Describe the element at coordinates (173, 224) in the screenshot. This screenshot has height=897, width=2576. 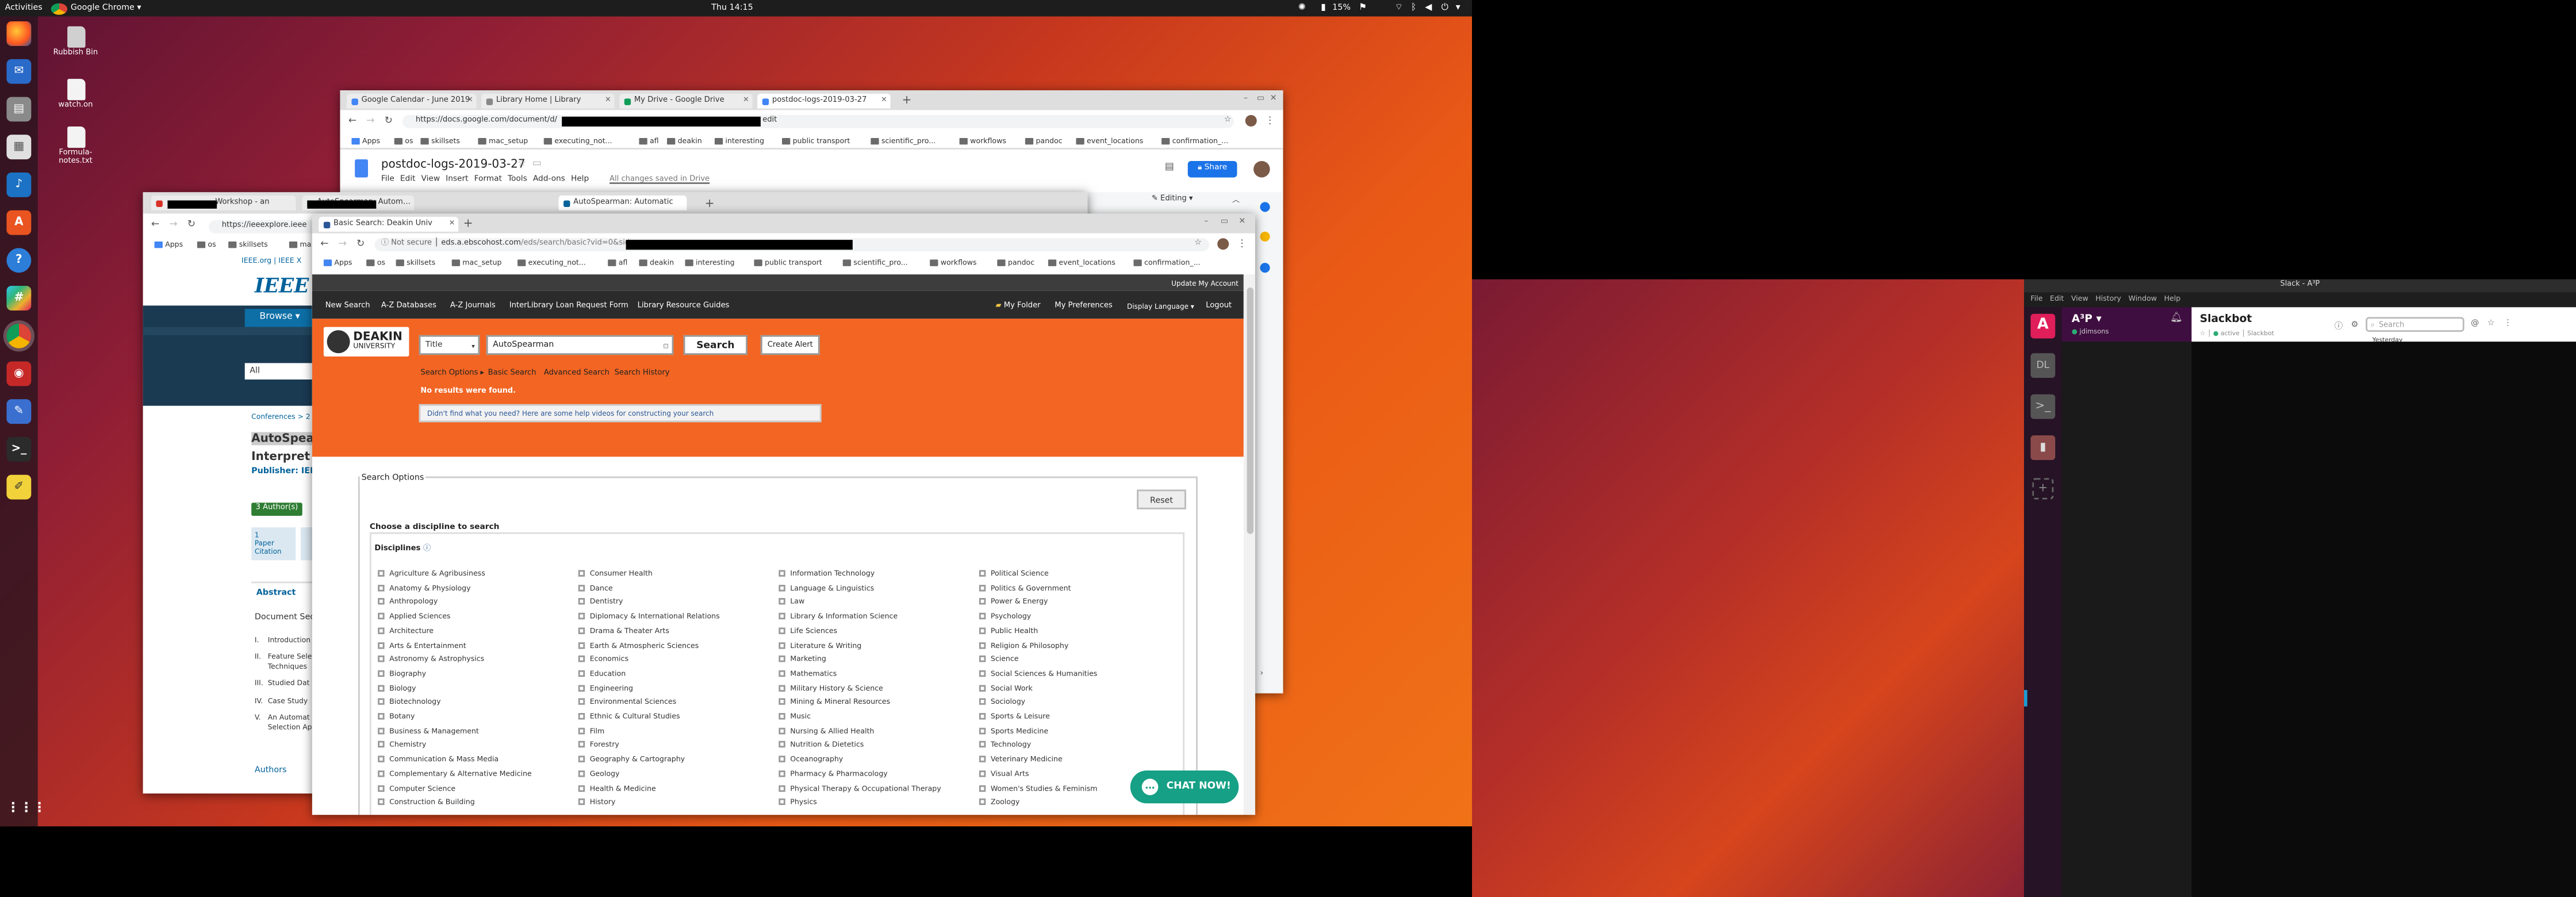
I see `forward-icon: →` at that location.